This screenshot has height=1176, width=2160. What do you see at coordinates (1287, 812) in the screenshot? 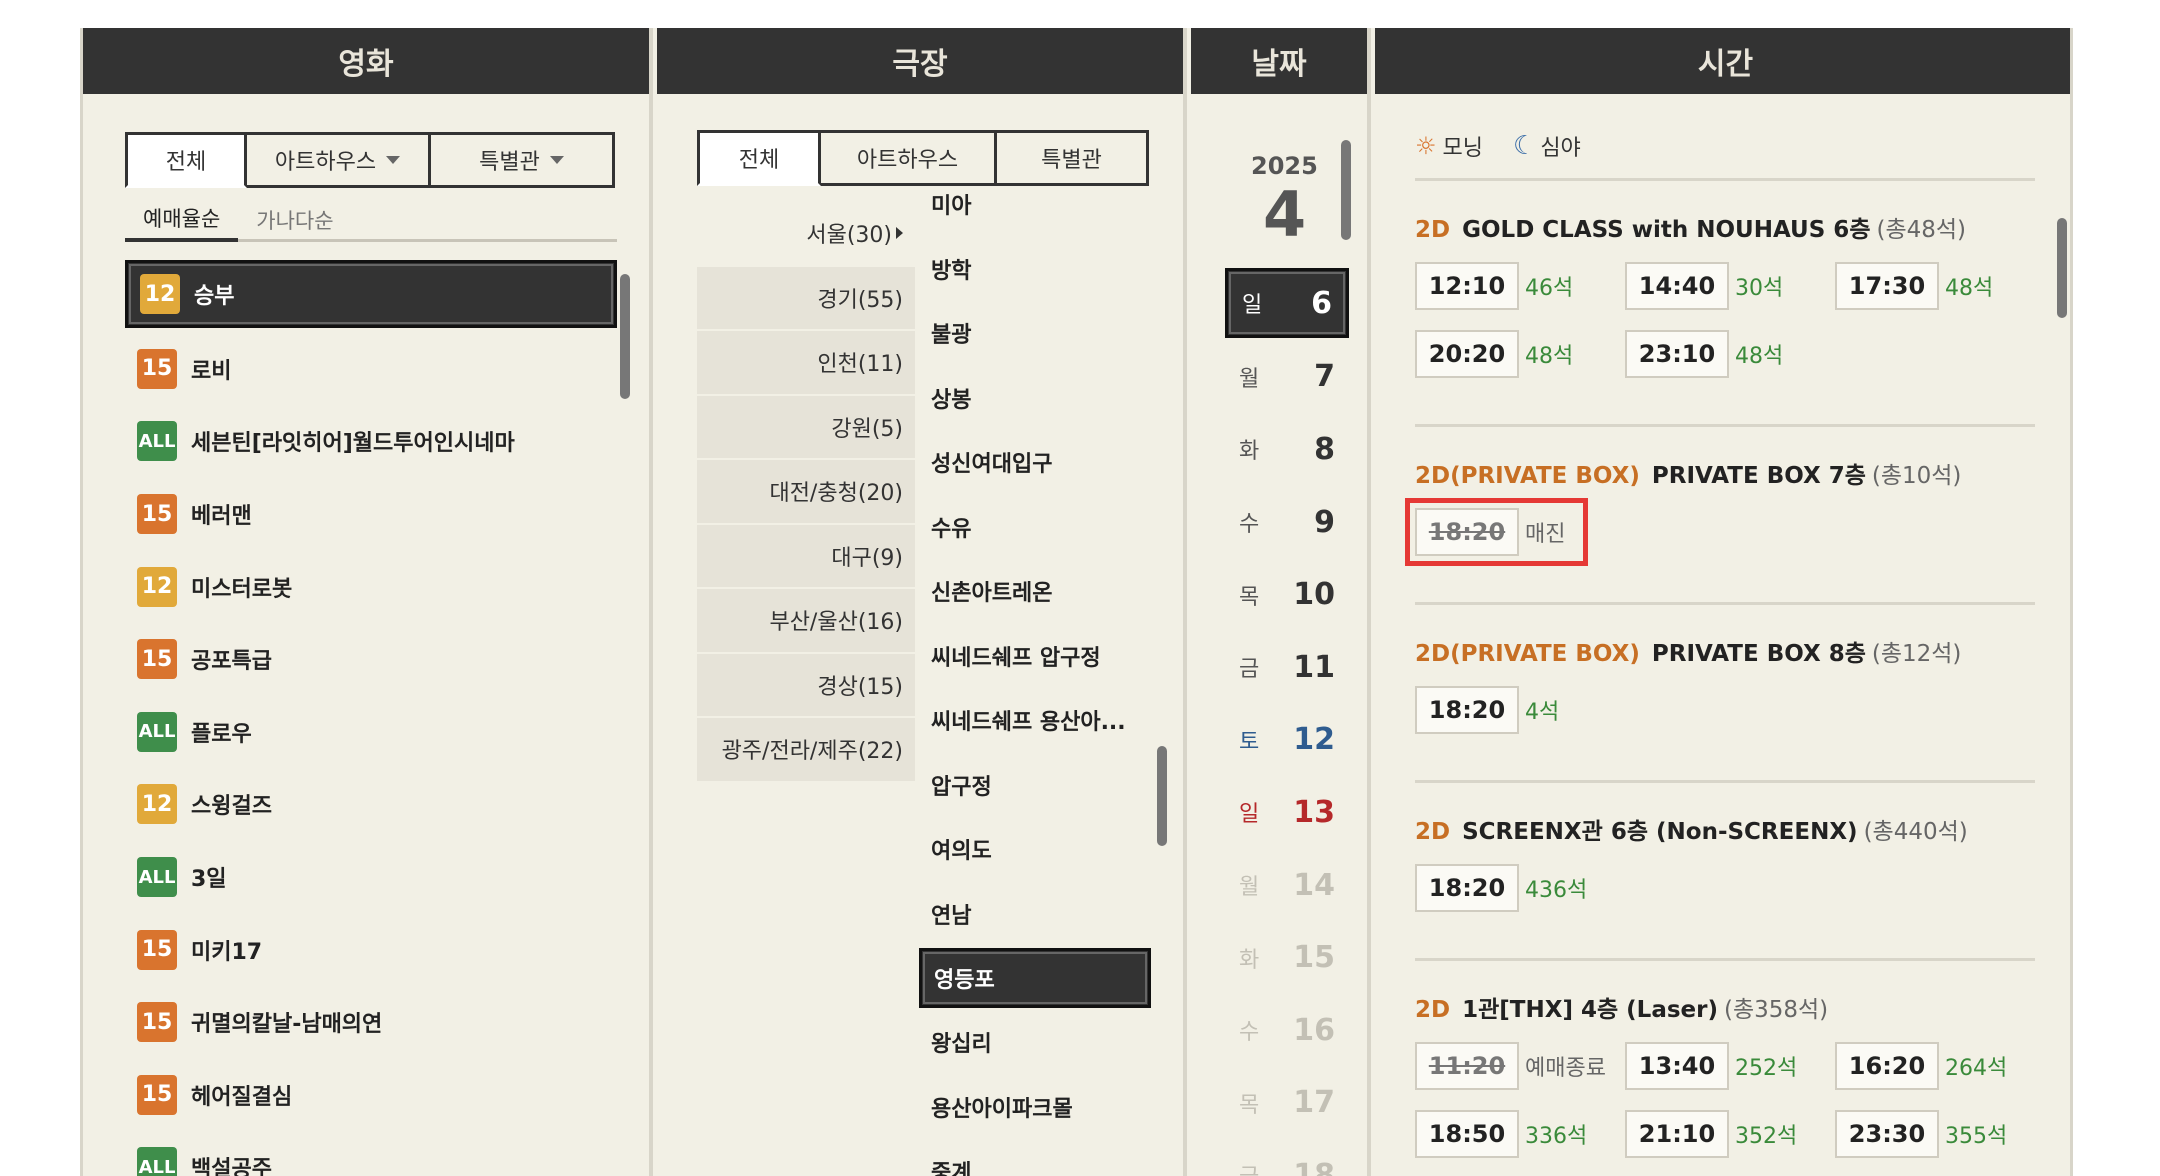
I see `date-item: 일 13` at bounding box center [1287, 812].